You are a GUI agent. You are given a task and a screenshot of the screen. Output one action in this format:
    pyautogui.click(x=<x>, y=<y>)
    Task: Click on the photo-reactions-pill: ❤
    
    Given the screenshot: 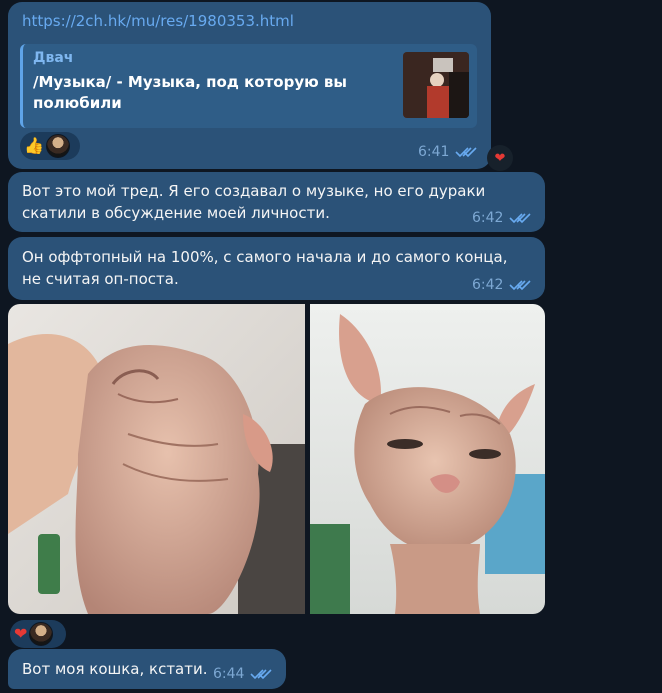 What is the action you would take?
    pyautogui.click(x=38, y=634)
    